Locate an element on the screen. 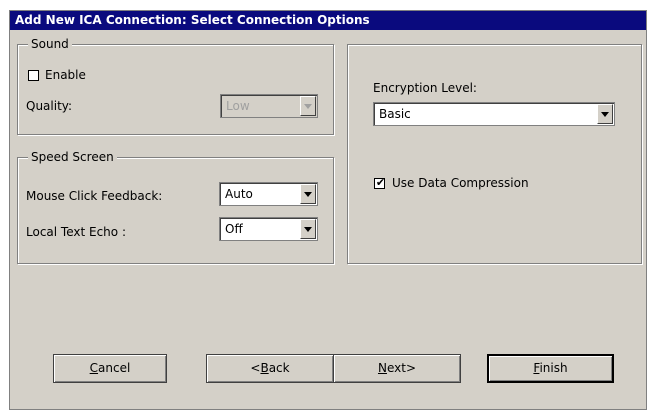  back-accel: B is located at coordinates (264, 368).